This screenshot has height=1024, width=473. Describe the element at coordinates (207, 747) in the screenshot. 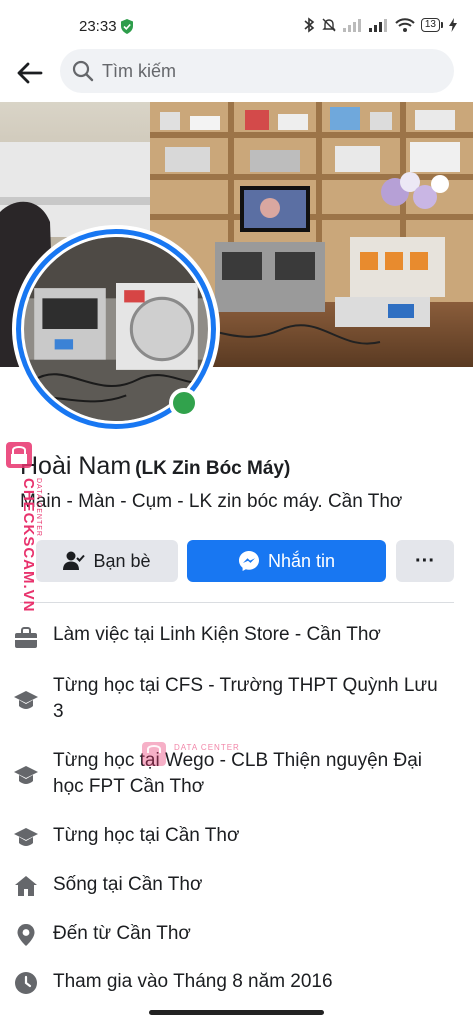

I see `watermark-center-text: DATA CENTER` at that location.